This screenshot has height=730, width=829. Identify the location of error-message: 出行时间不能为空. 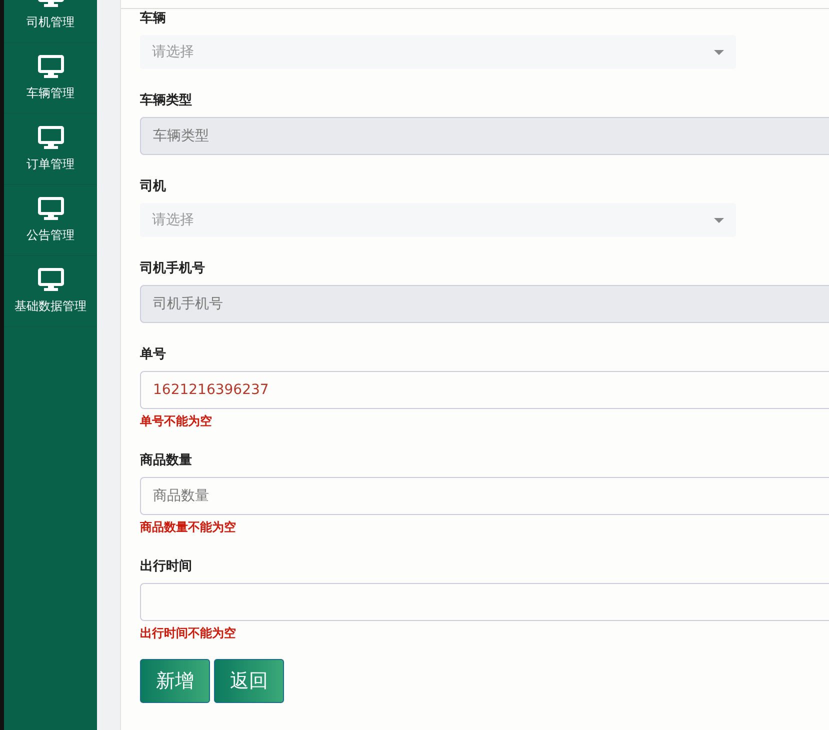
(188, 633).